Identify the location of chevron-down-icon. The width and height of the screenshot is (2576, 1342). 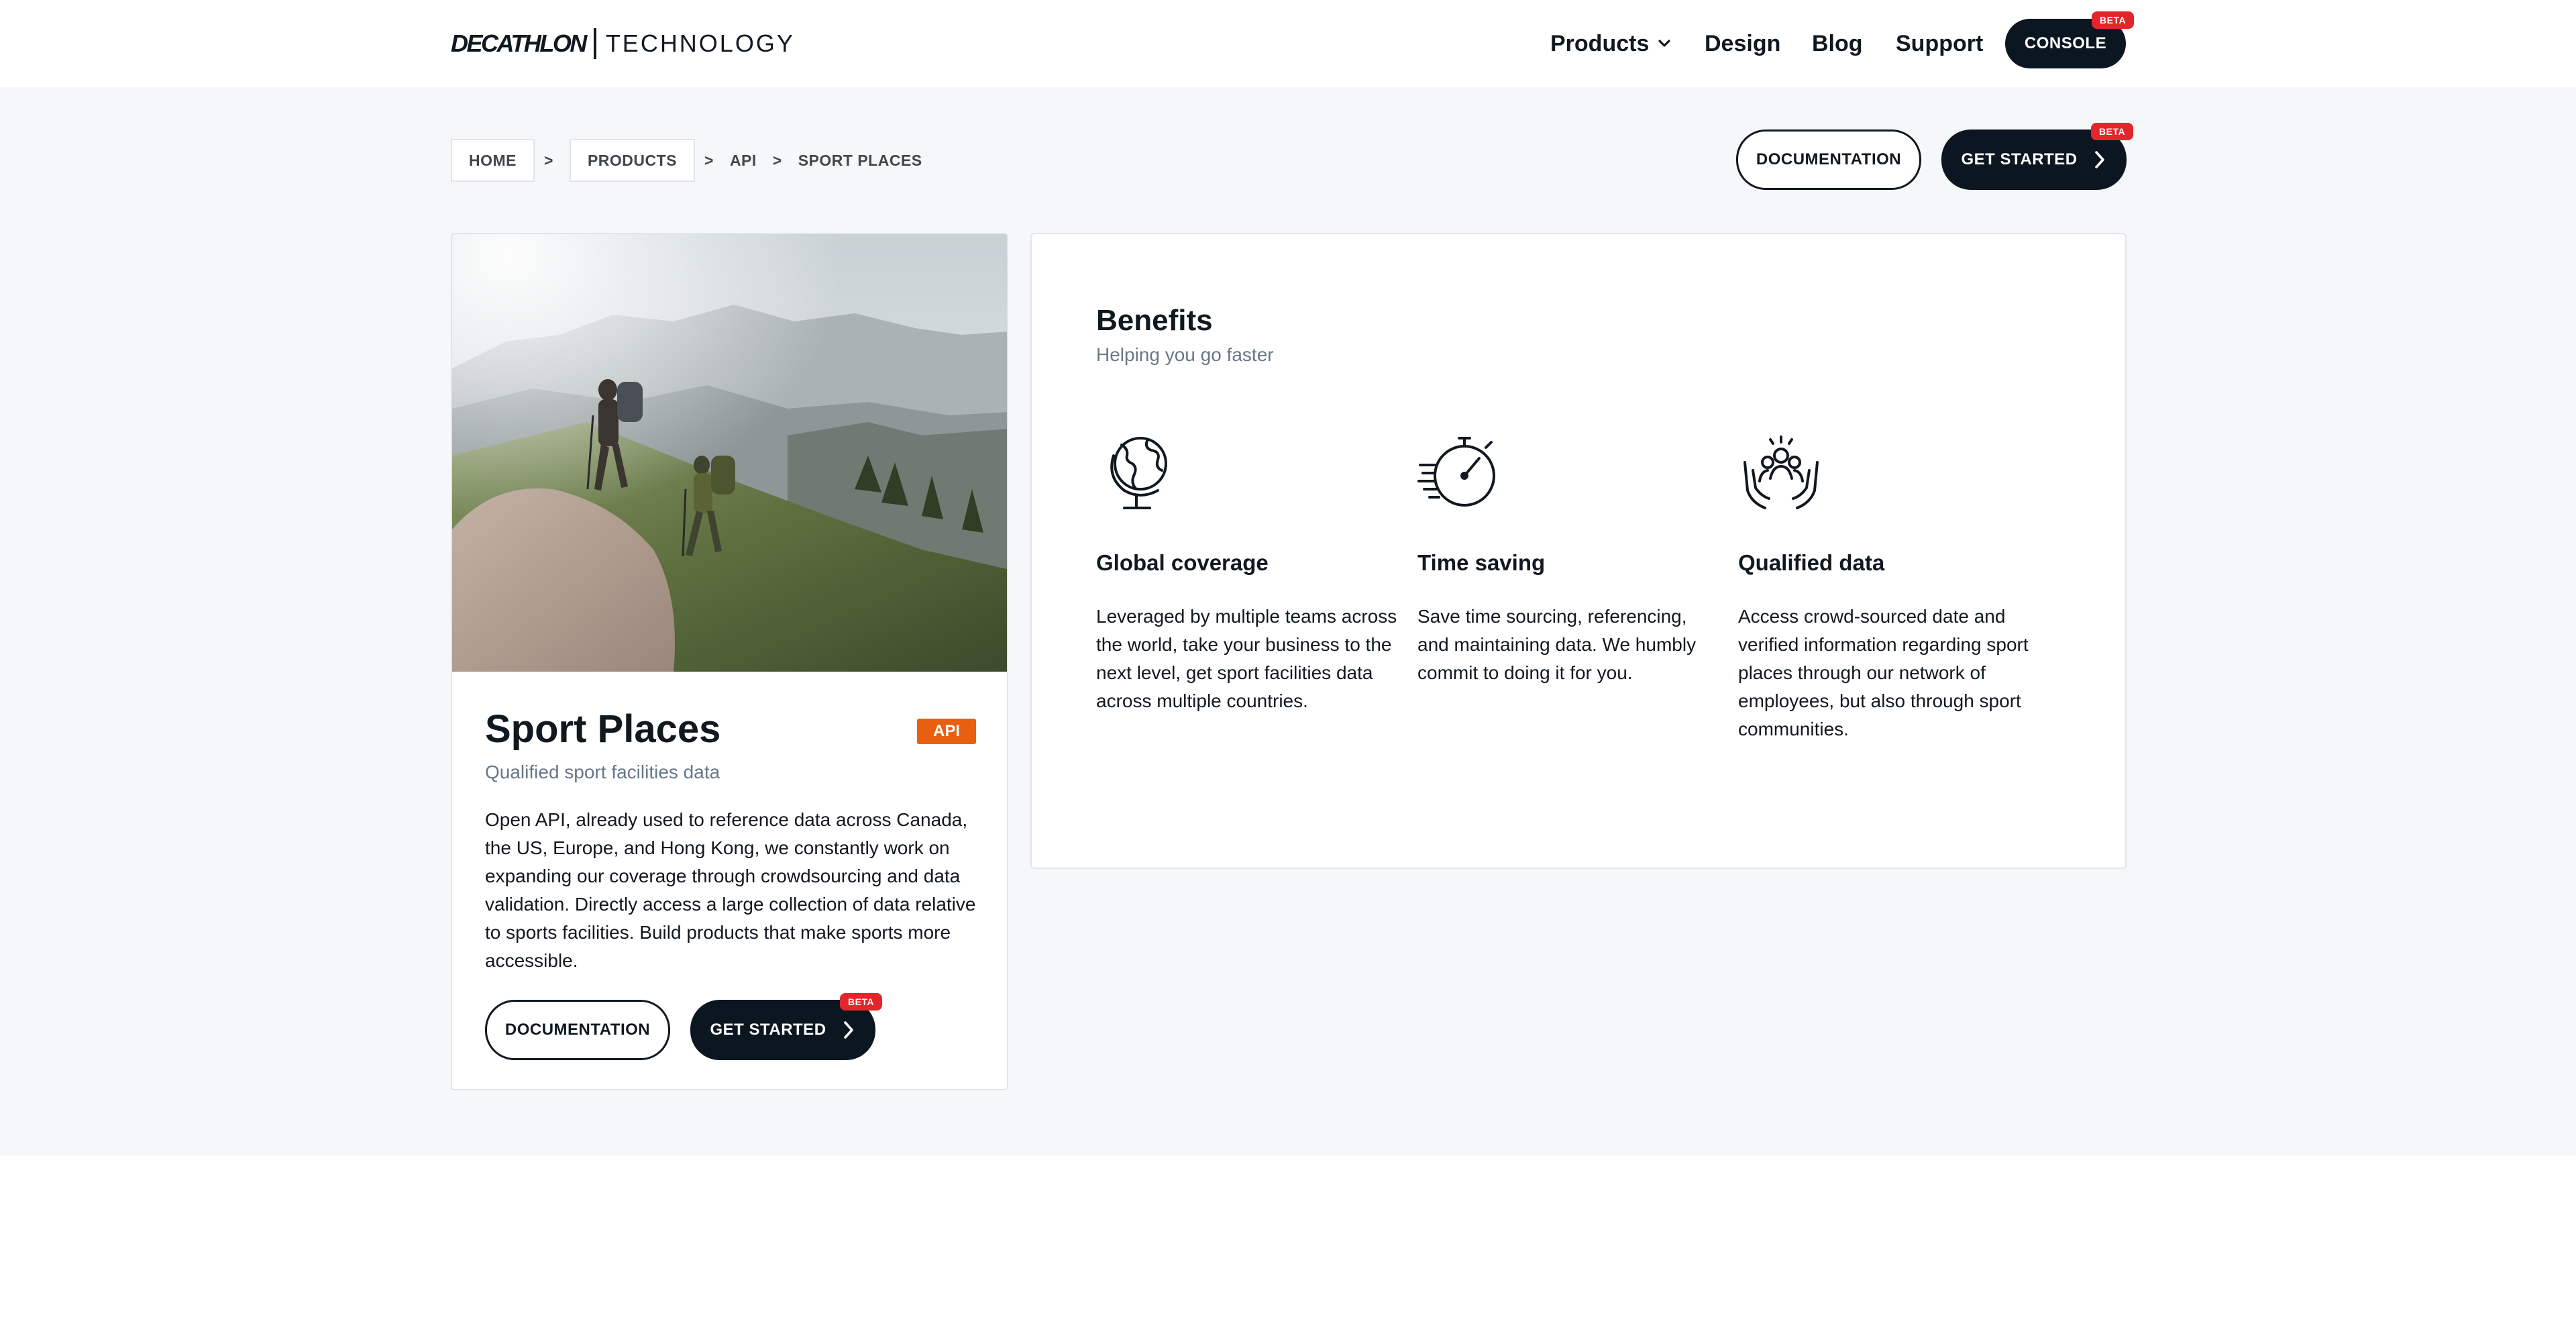
(1664, 44).